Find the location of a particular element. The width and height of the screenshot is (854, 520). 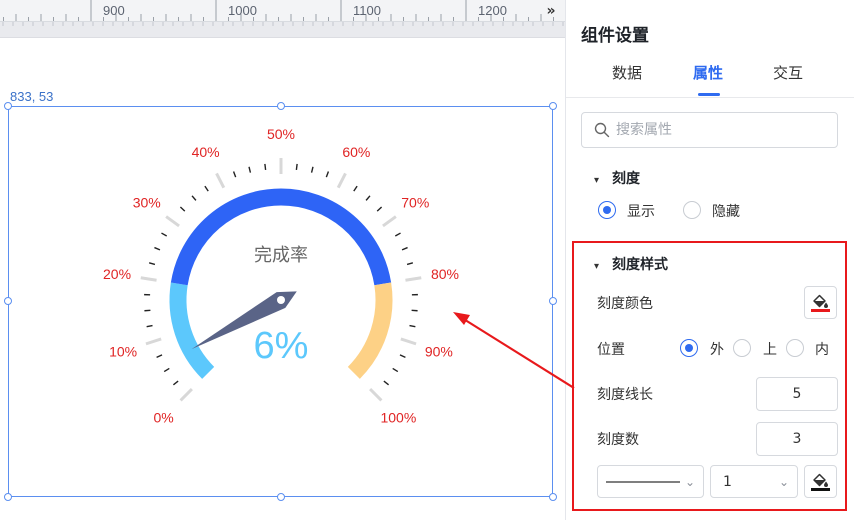

gauge-value: 6% is located at coordinates (281, 346).